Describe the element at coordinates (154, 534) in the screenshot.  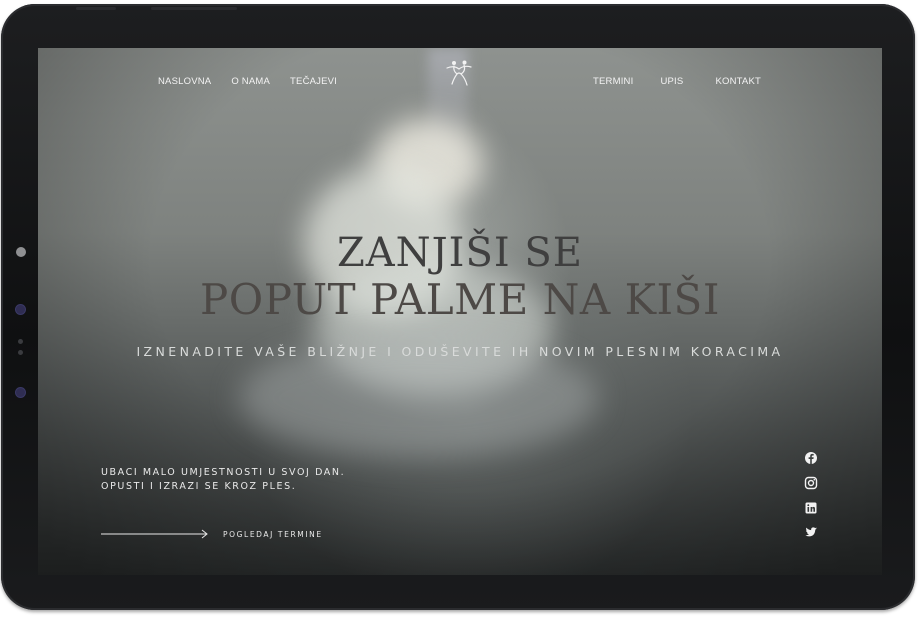
I see `arrow-right-icon` at that location.